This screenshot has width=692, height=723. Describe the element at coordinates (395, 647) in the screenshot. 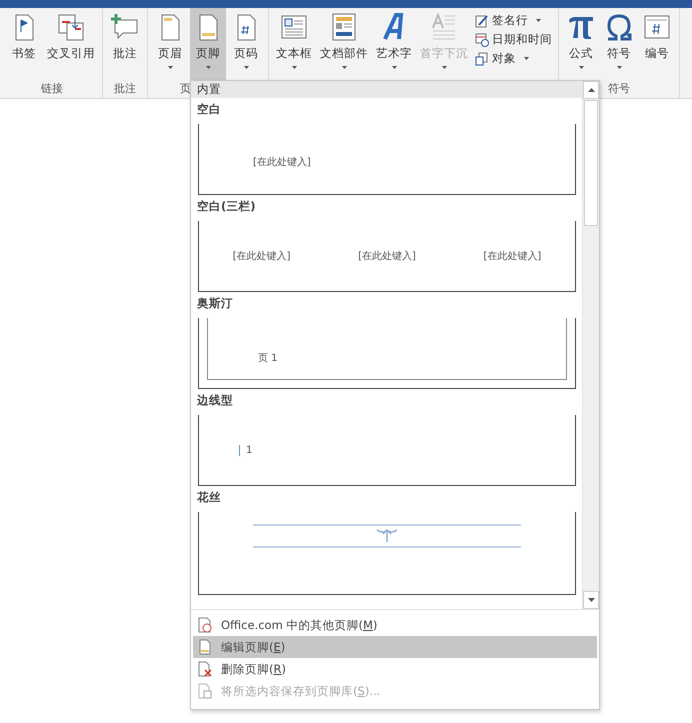

I see `menu-item: 编辑页脚(E)` at that location.